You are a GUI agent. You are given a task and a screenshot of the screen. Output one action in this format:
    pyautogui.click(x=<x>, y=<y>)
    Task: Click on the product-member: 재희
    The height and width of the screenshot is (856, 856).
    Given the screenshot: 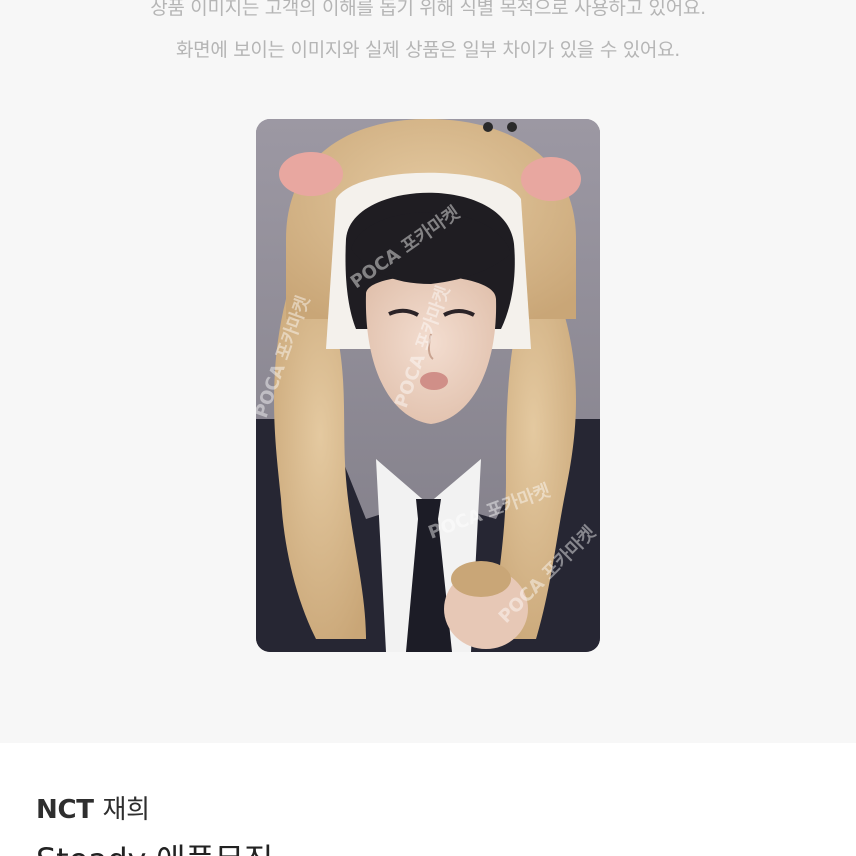 What is the action you would take?
    pyautogui.click(x=126, y=810)
    